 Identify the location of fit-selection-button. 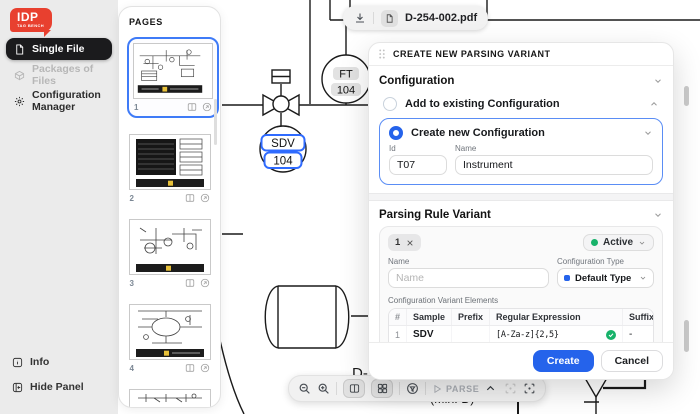
(510, 388).